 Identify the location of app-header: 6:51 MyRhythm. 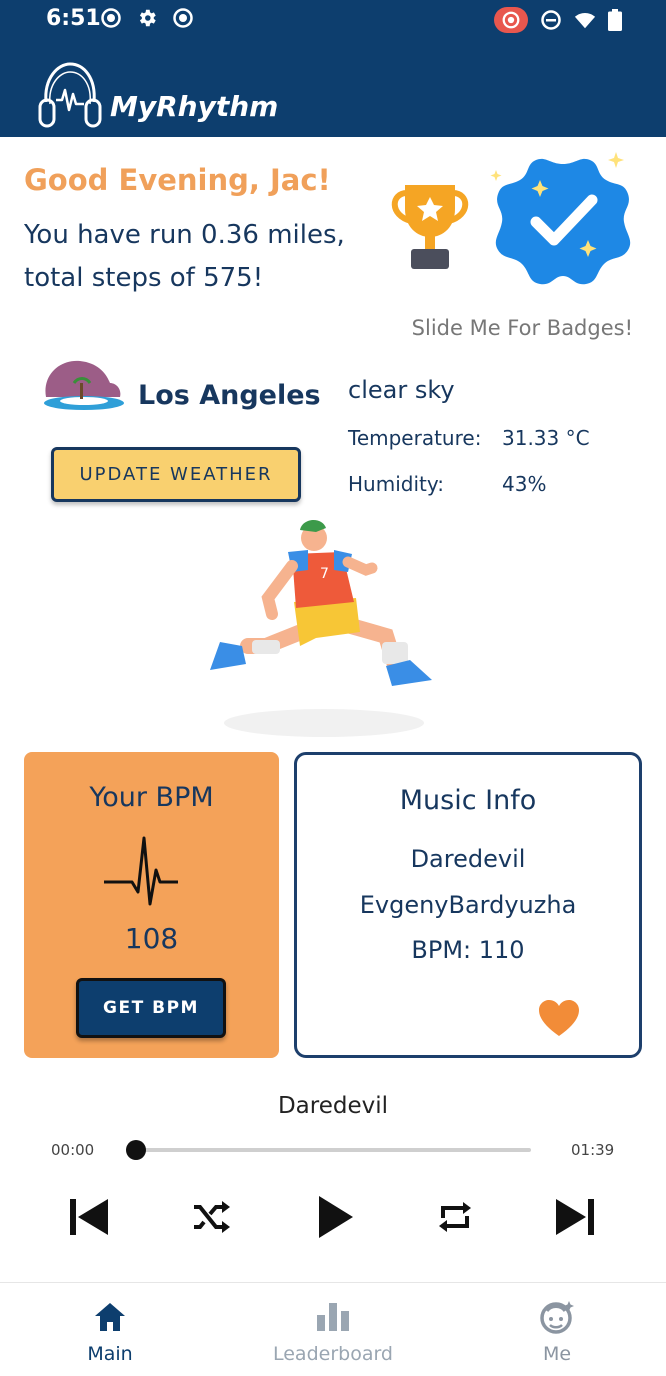
(333, 68).